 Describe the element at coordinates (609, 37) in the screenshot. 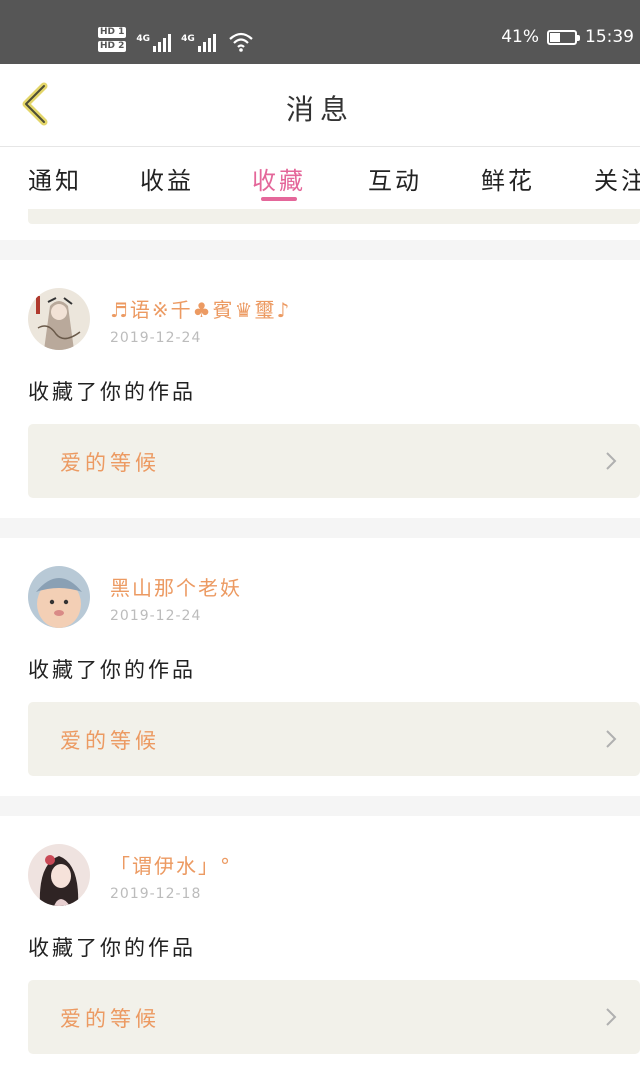

I see `clock: 15:39` at that location.